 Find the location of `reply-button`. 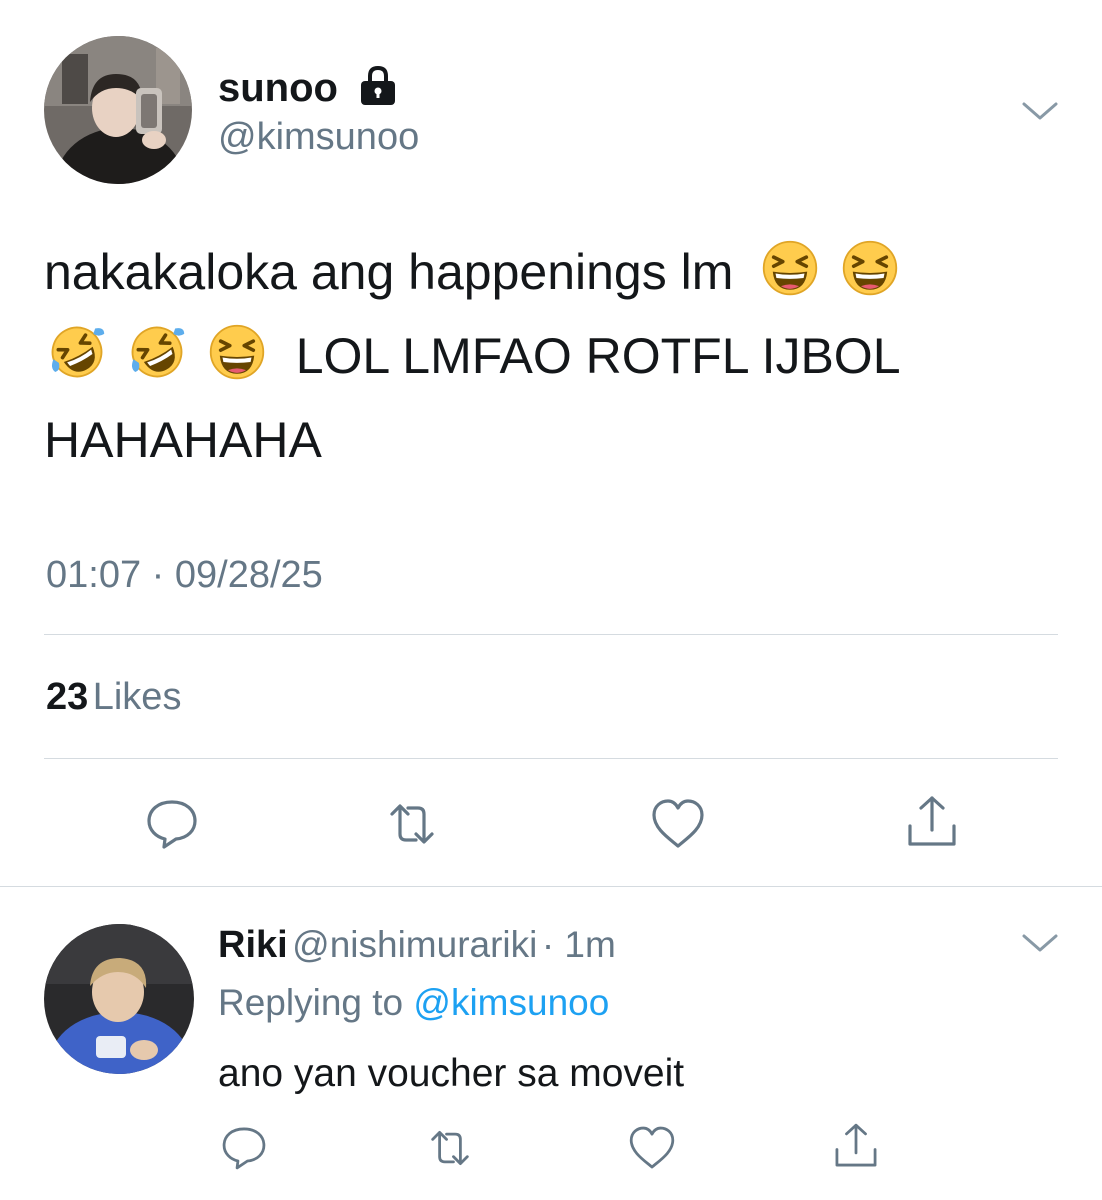

reply-button is located at coordinates (172, 824).